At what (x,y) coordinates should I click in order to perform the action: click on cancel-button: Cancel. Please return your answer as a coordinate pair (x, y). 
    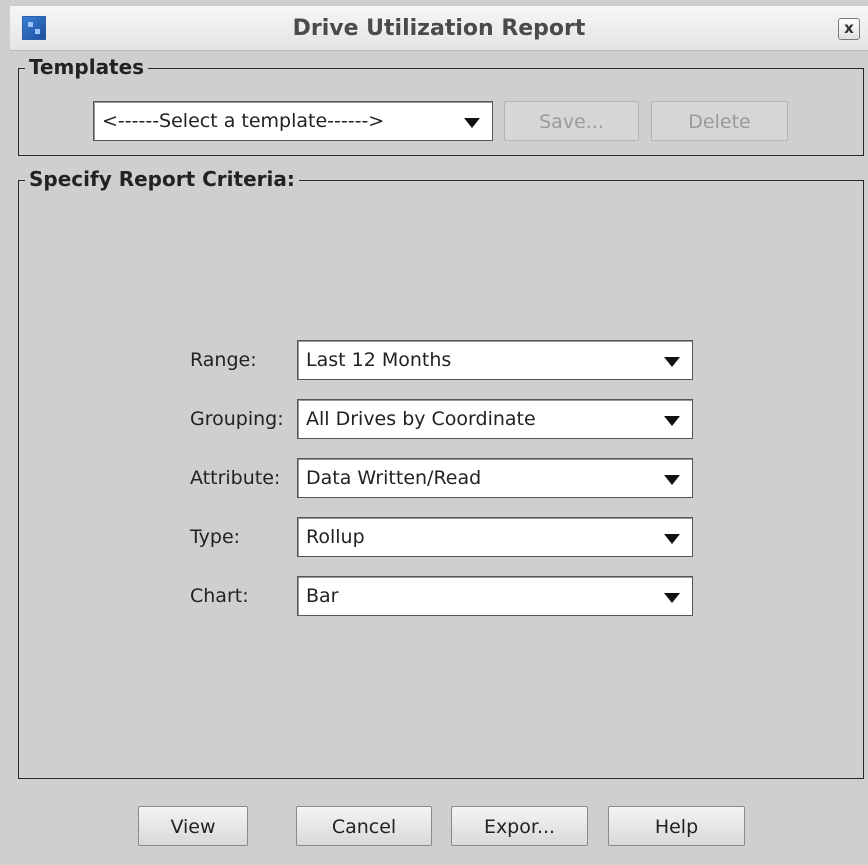
    Looking at the image, I should click on (364, 826).